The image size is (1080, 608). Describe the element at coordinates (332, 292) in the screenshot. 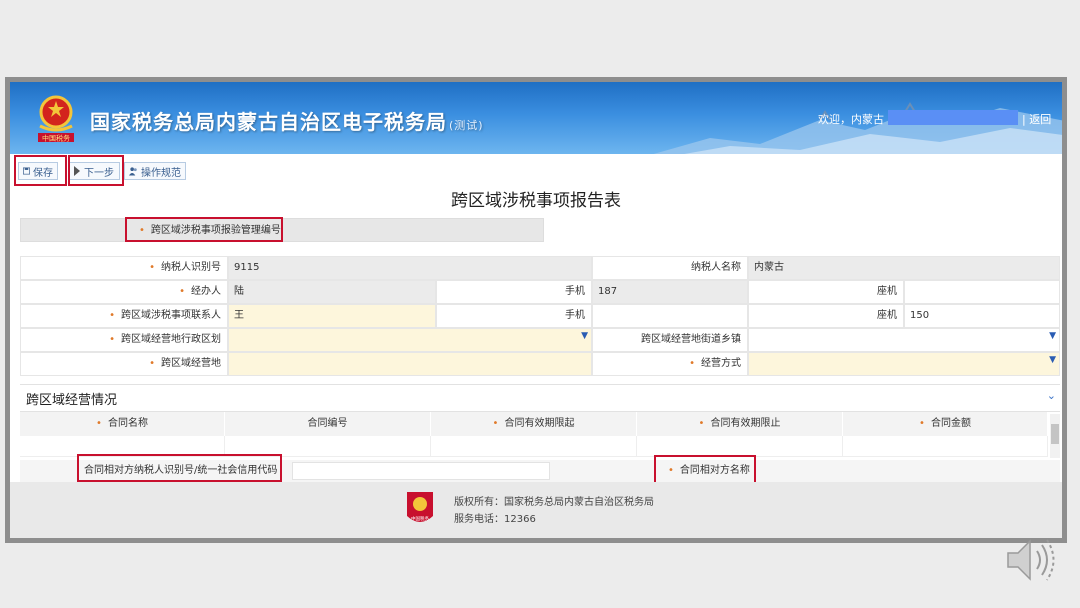

I see `handler-value: 陆` at that location.